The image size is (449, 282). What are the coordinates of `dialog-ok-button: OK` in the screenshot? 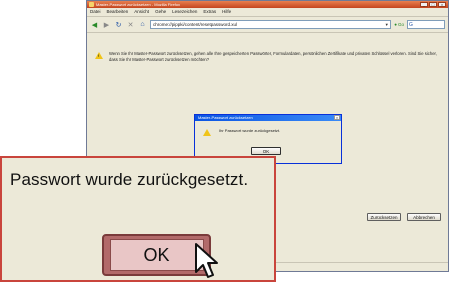 It's located at (266, 151).